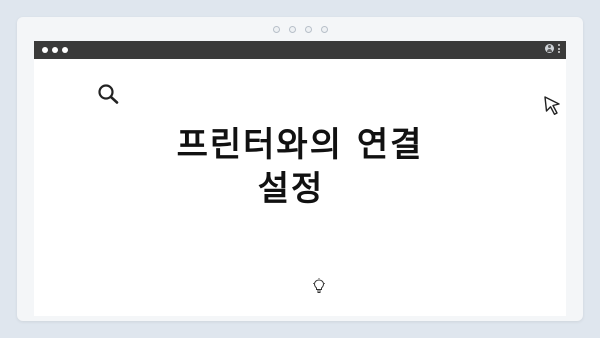  I want to click on pagination-dots, so click(300, 29).